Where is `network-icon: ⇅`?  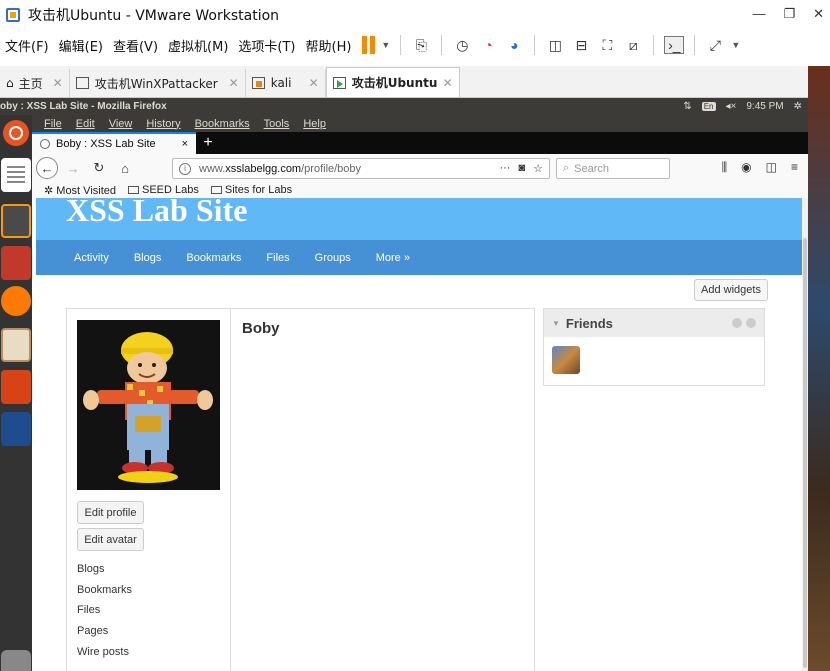 network-icon: ⇅ is located at coordinates (687, 106).